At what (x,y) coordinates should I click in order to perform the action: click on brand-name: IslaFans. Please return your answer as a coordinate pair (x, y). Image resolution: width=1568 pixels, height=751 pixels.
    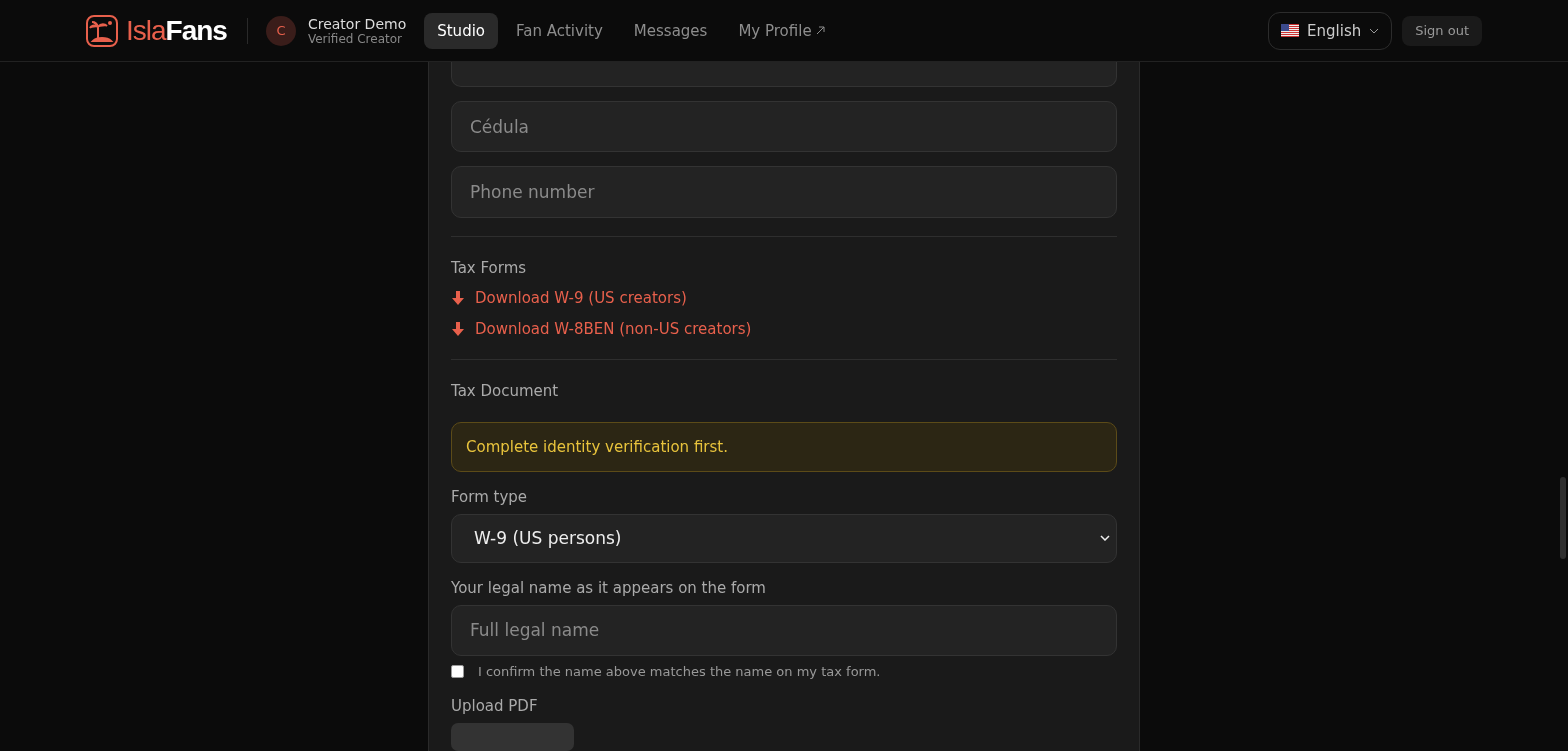
    Looking at the image, I should click on (176, 30).